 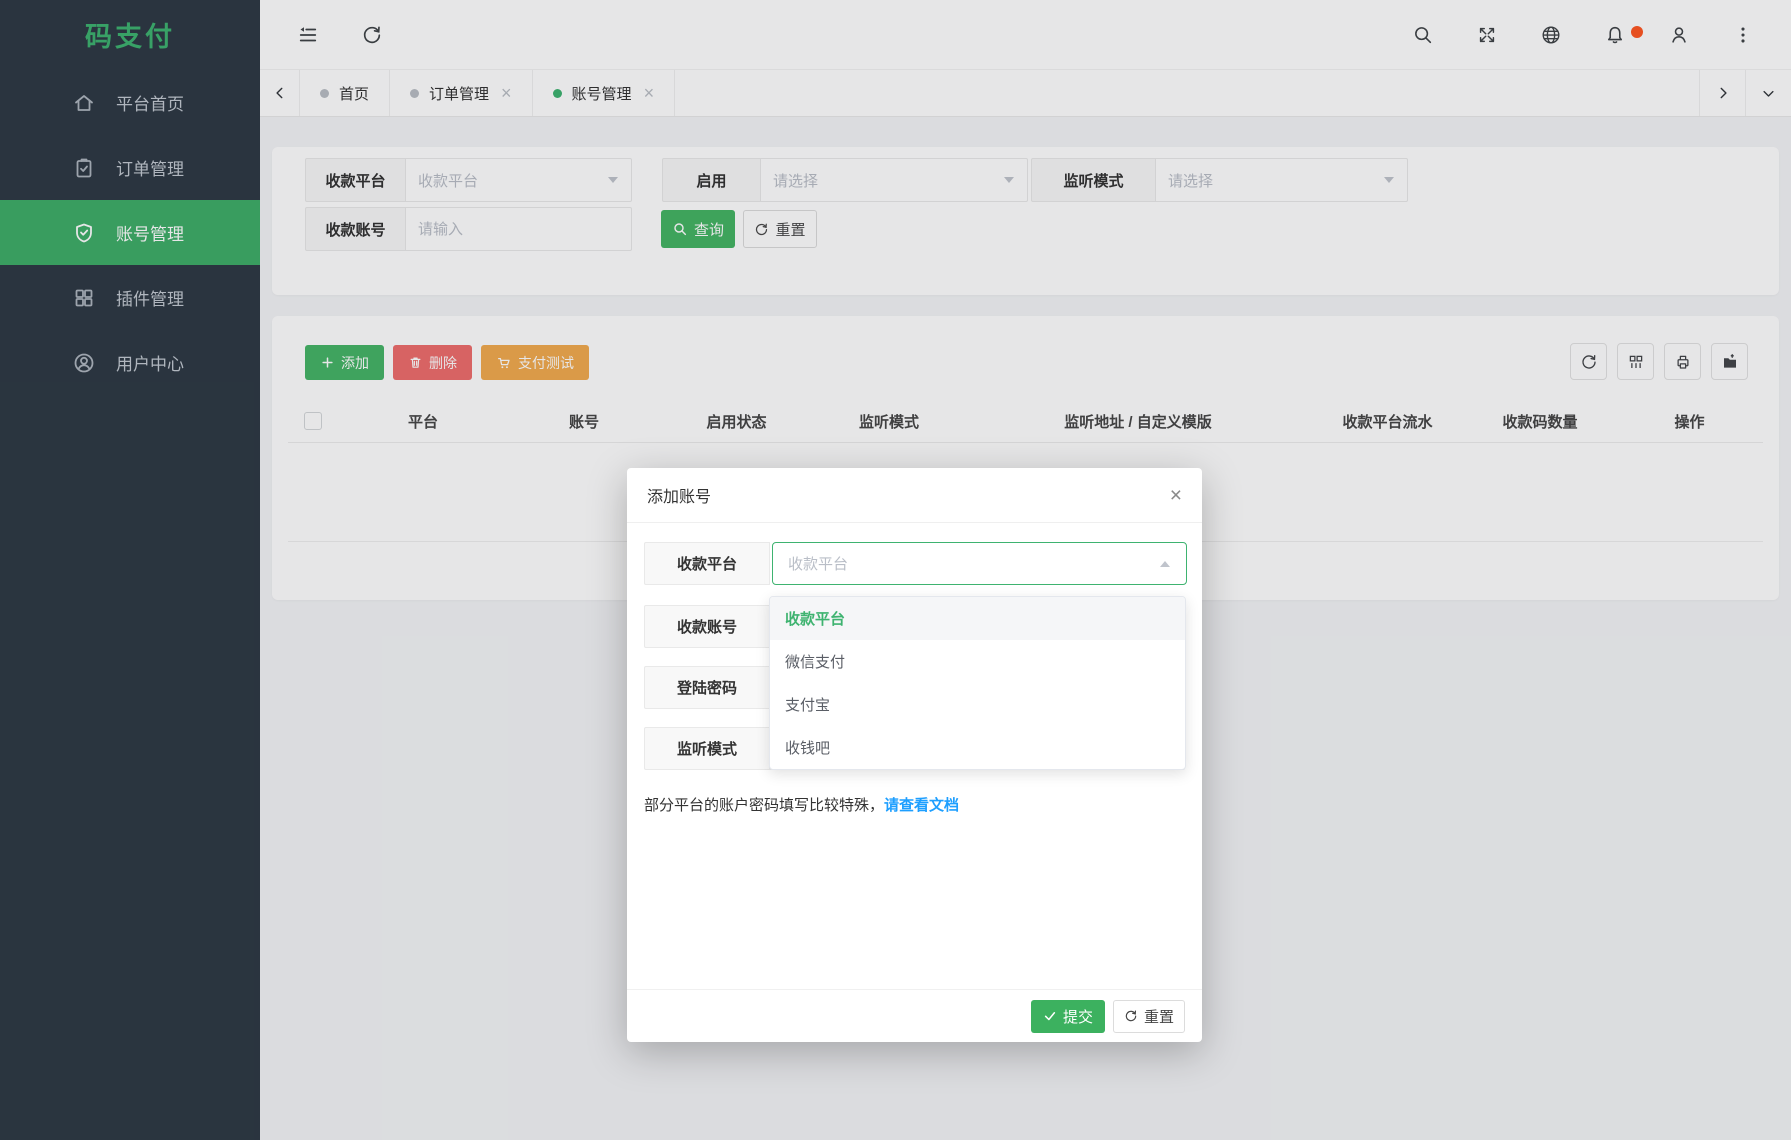 What do you see at coordinates (707, 687) in the screenshot?
I see `modal-password-label: 登陆密码` at bounding box center [707, 687].